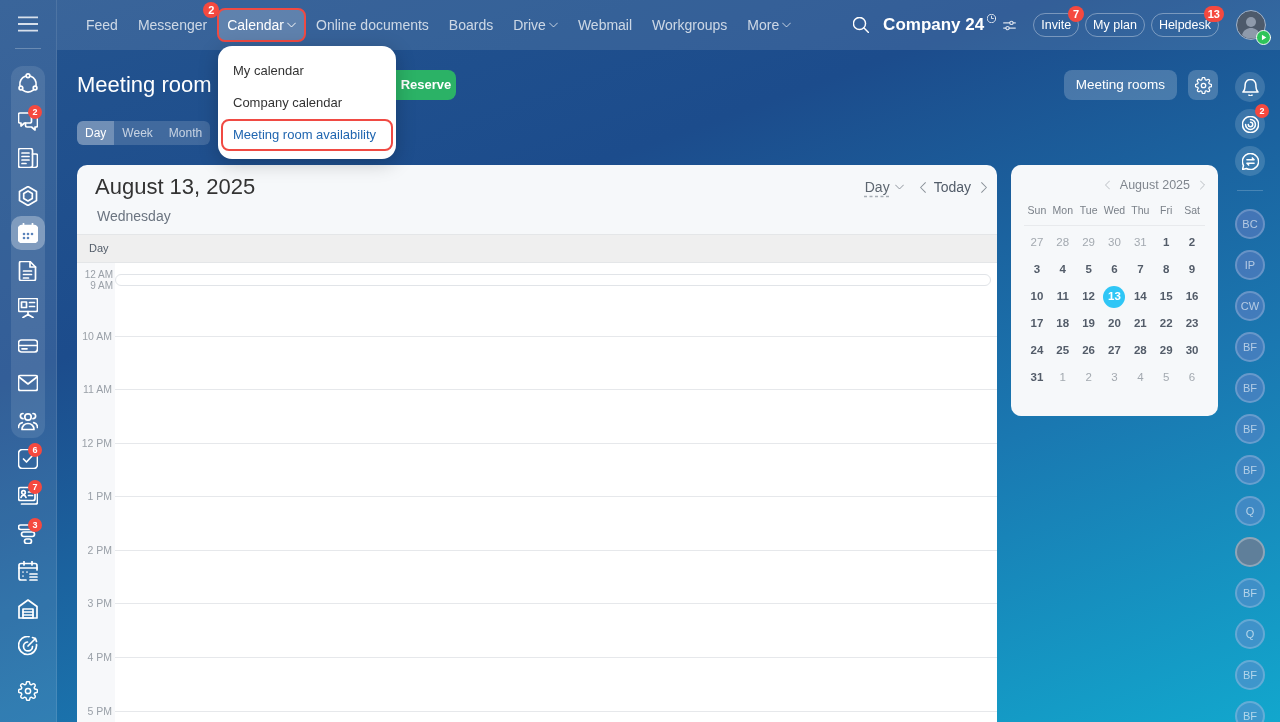 This screenshot has width=1280, height=722. I want to click on calendar-day: 24, so click(1036, 350).